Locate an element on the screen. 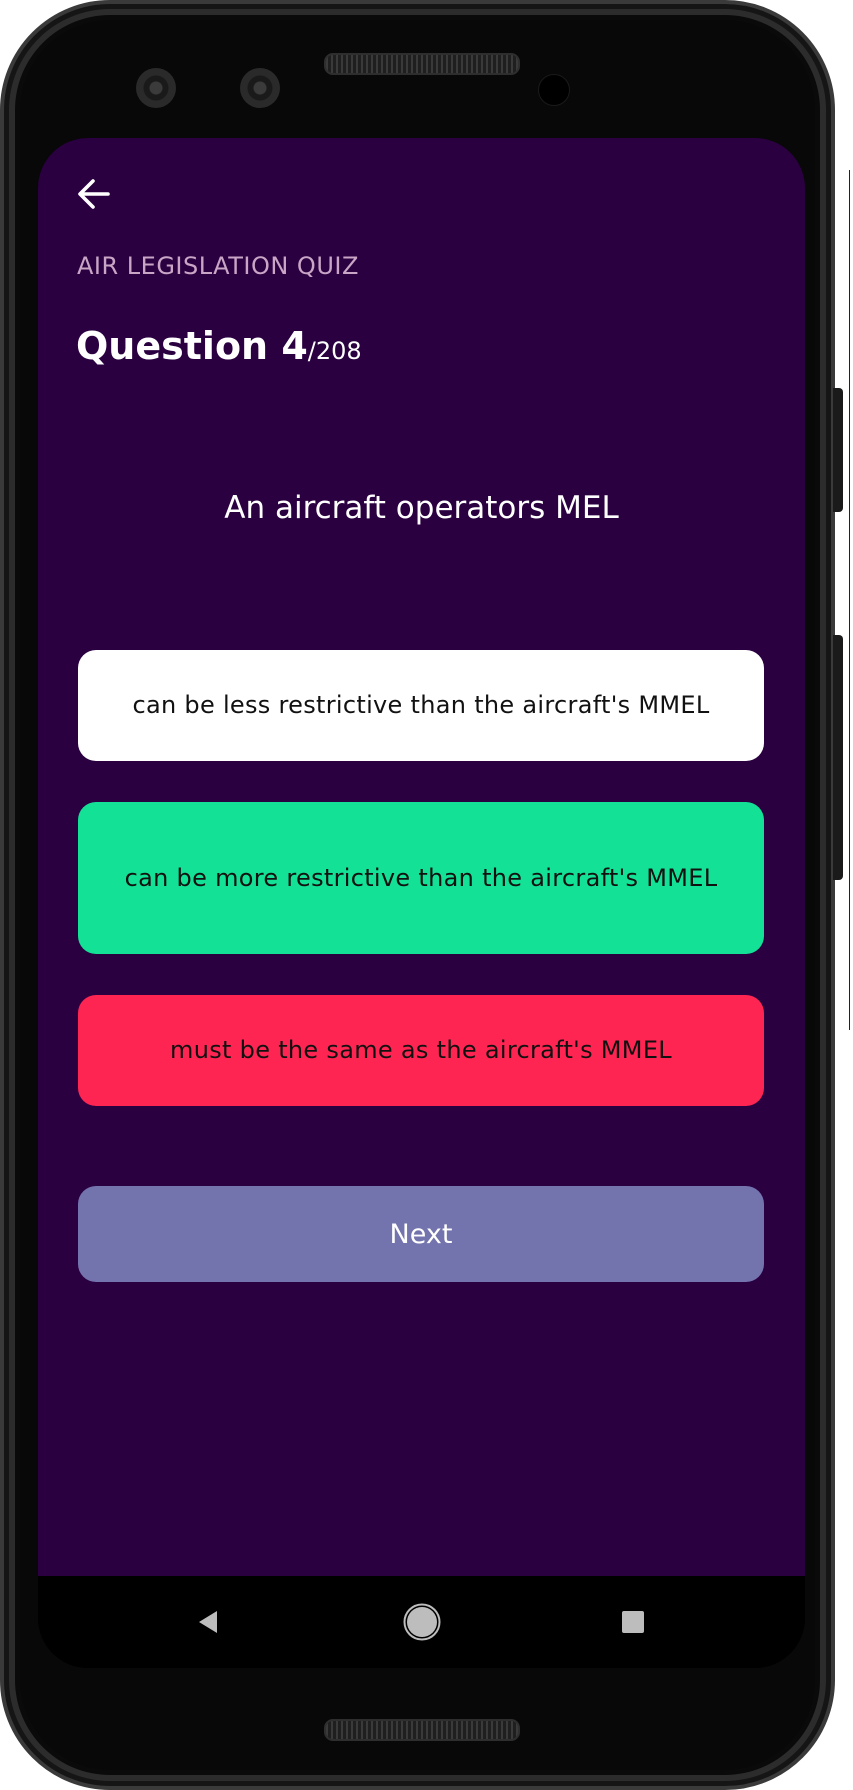 This screenshot has width=853, height=1790. nav-recents-square-icon is located at coordinates (633, 1622).